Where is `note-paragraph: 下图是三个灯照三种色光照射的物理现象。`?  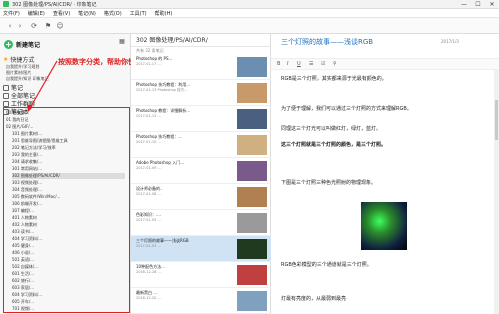
note-paragraph: 下图是三个灯照三种色光照射的物理现象。 is located at coordinates (329, 183).